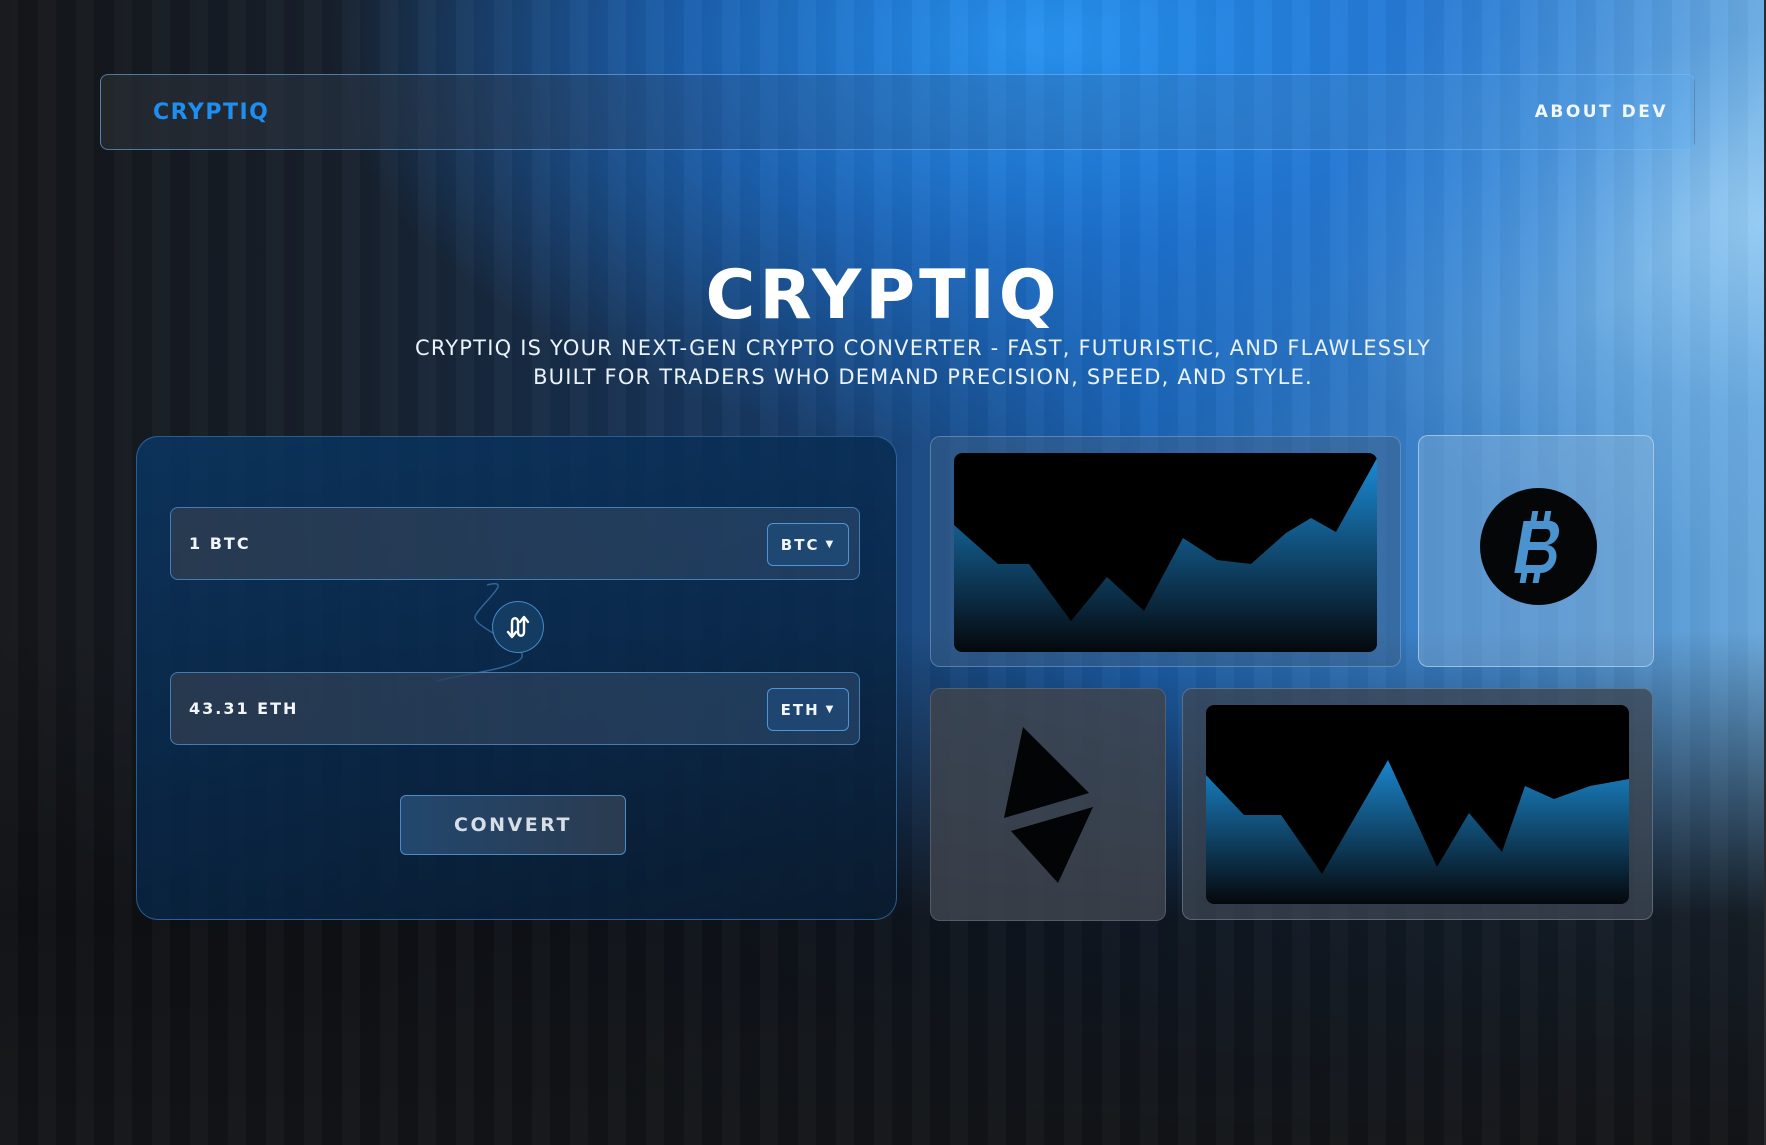 The width and height of the screenshot is (1766, 1145). I want to click on nav-logo: CRYPTIQ, so click(211, 112).